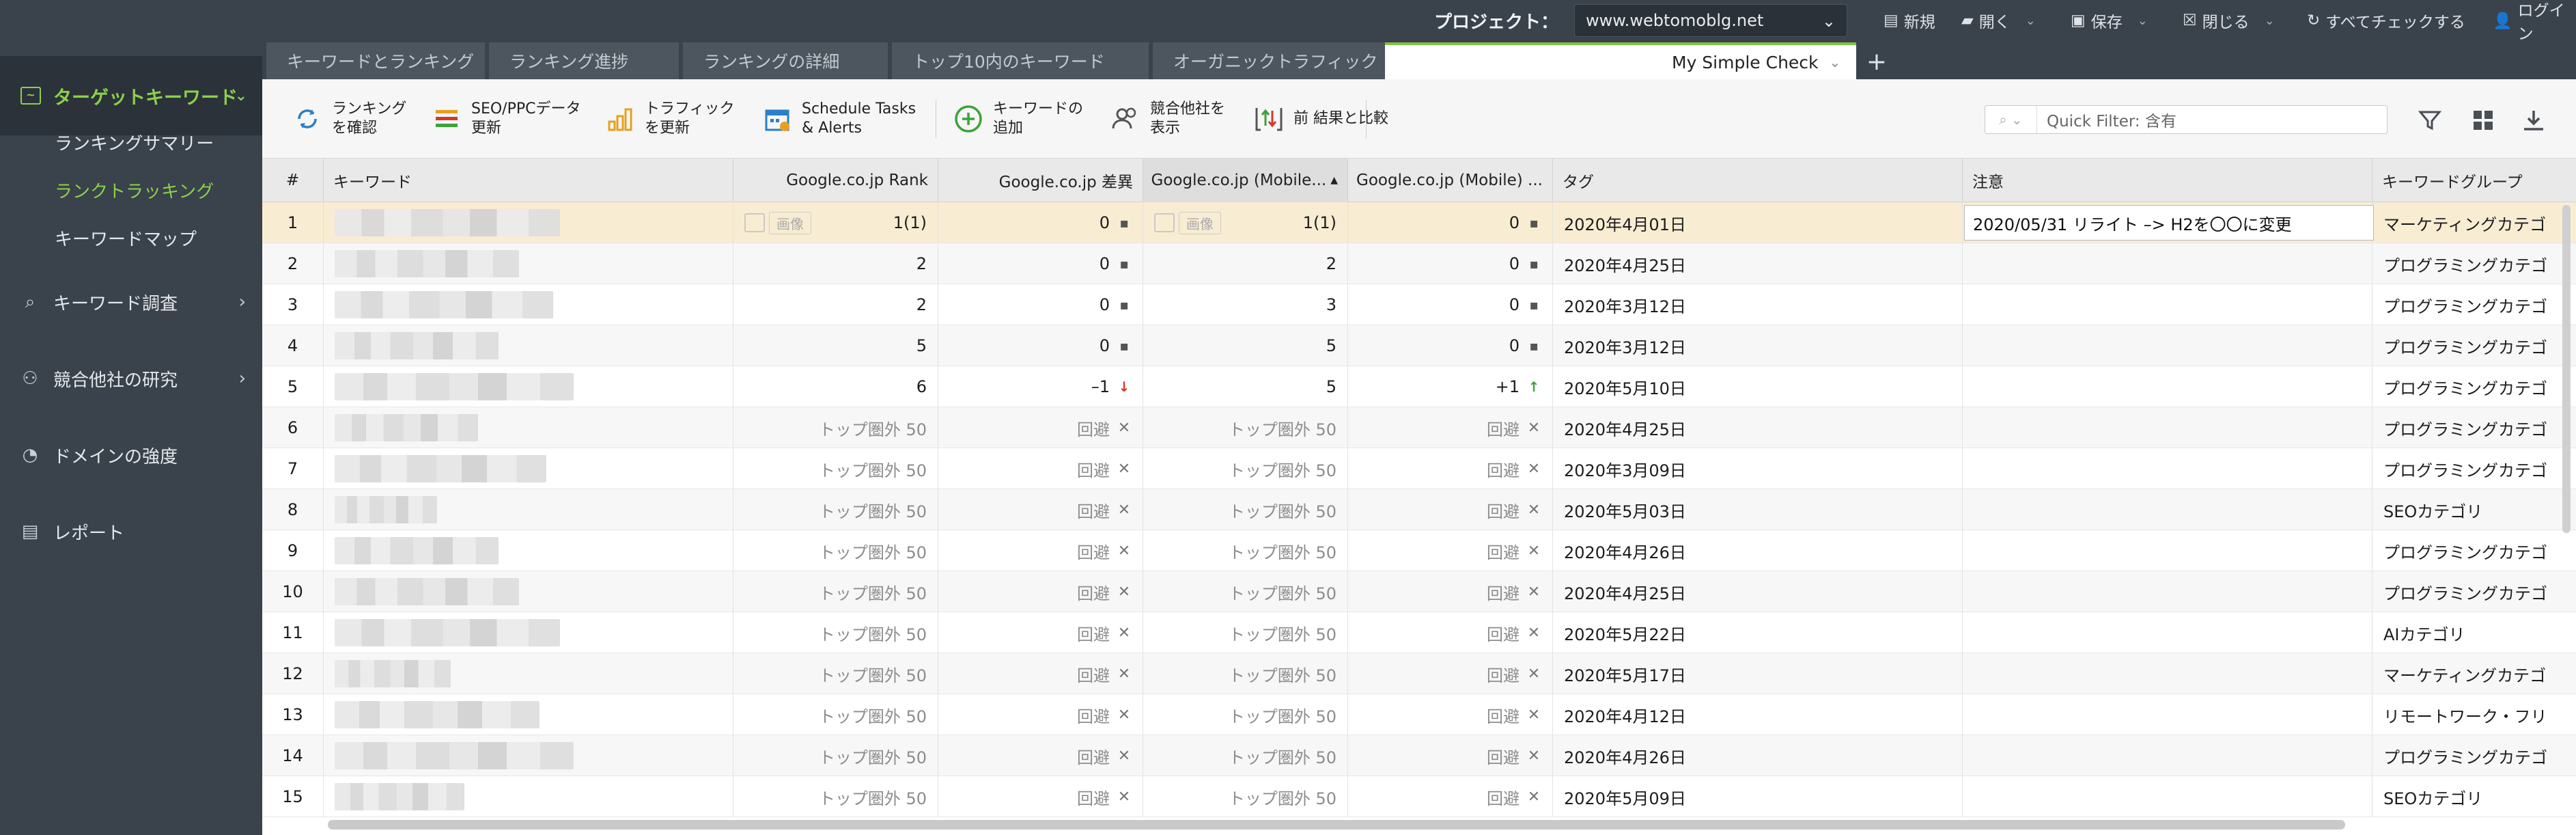  I want to click on tag-cell: 2020年5月09日, so click(1758, 796).